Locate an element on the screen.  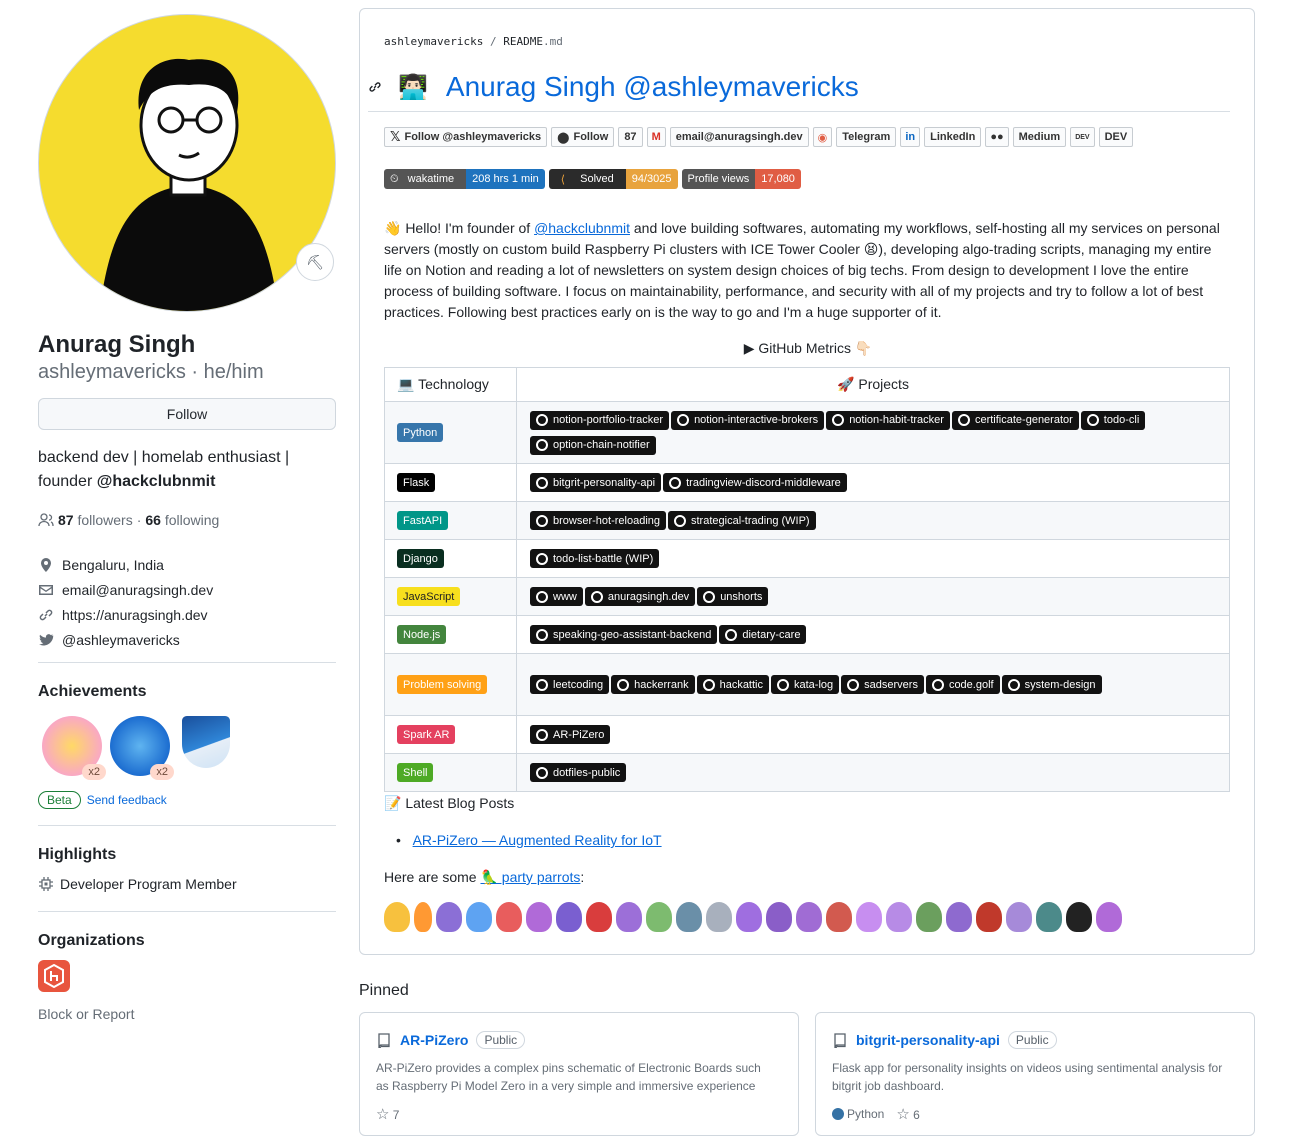
project-badge-link: dotfiles-public is located at coordinates (578, 772).